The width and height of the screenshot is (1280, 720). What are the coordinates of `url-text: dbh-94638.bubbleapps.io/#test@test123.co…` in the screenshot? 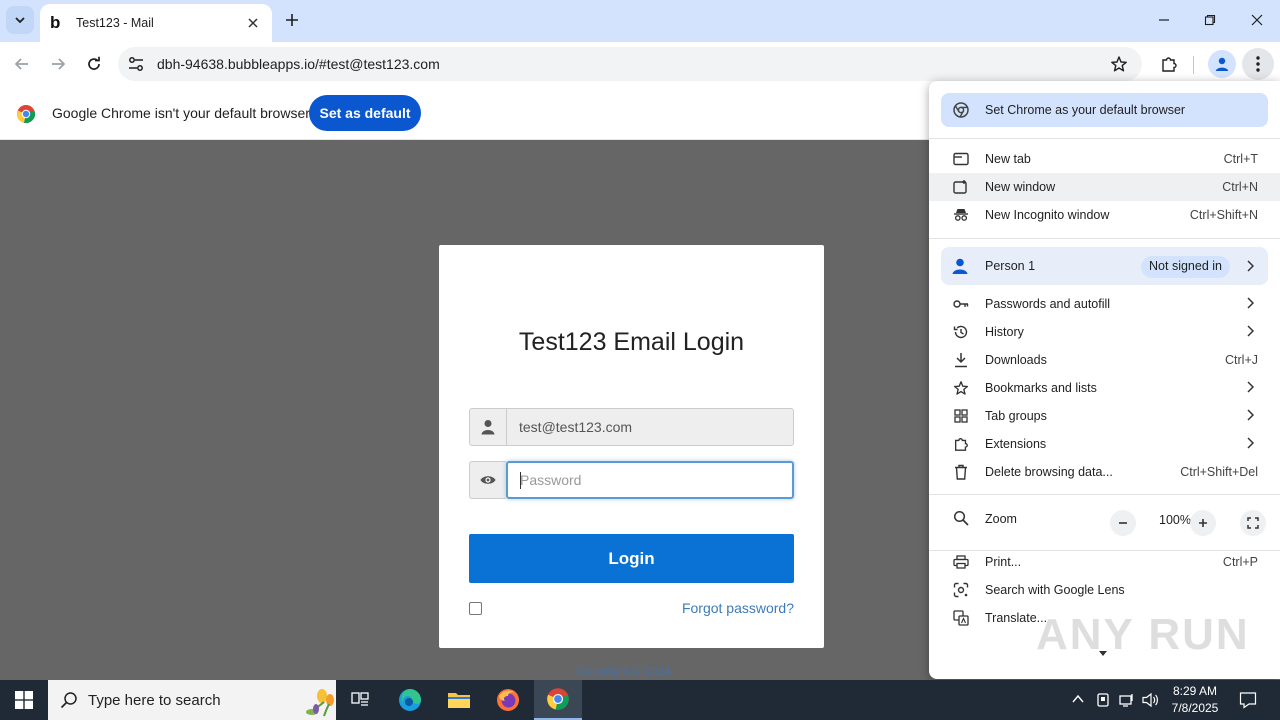 It's located at (298, 64).